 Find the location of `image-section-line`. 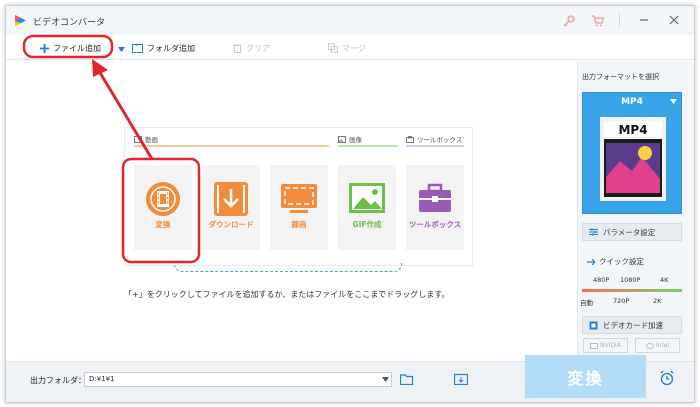

image-section-line is located at coordinates (368, 146).